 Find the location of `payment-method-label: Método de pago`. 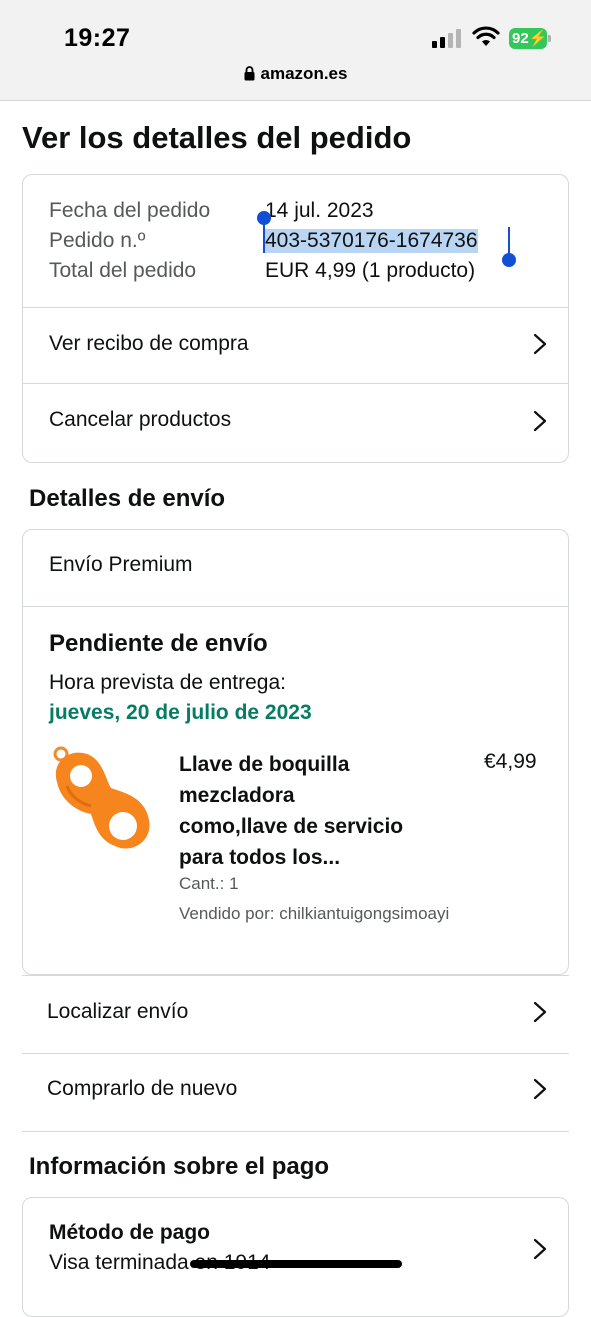

payment-method-label: Método de pago is located at coordinates (129, 1232).